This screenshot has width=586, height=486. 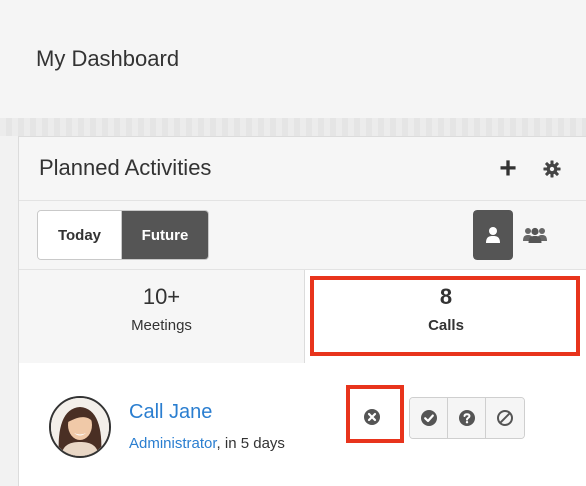 What do you see at coordinates (429, 418) in the screenshot?
I see `check-circle-icon` at bounding box center [429, 418].